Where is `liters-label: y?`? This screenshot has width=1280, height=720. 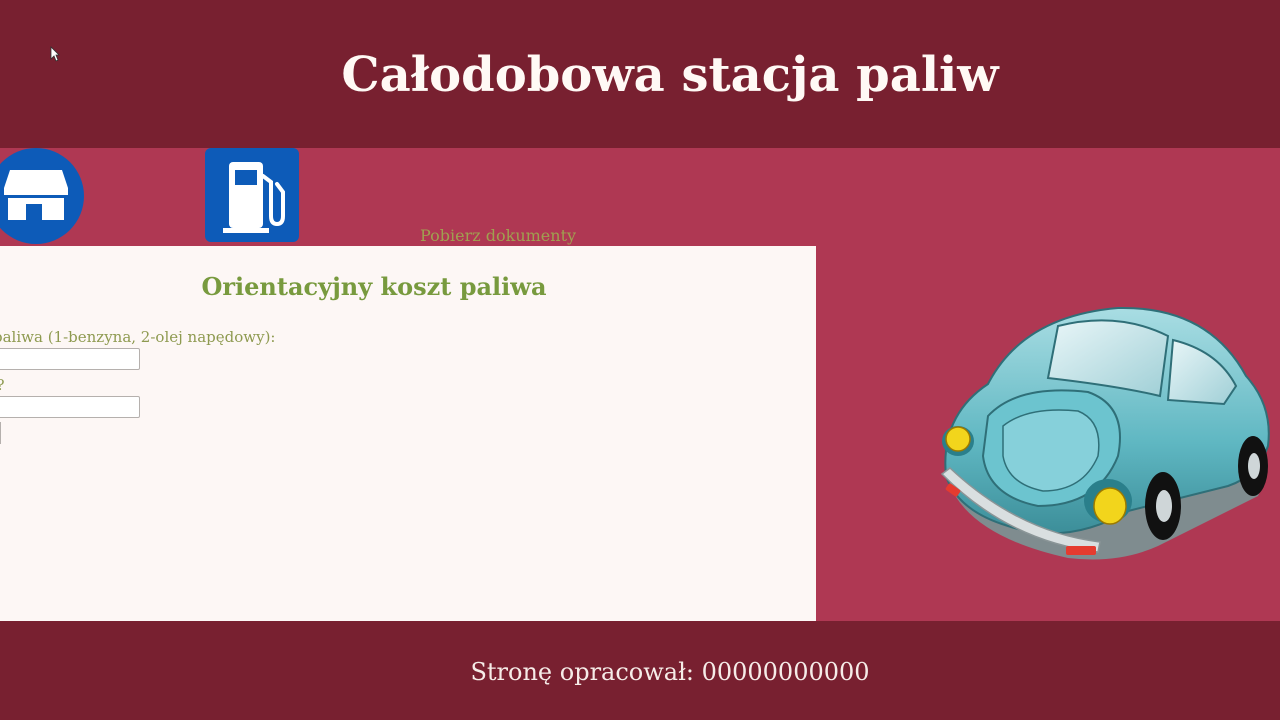 liters-label: y? is located at coordinates (2, 385).